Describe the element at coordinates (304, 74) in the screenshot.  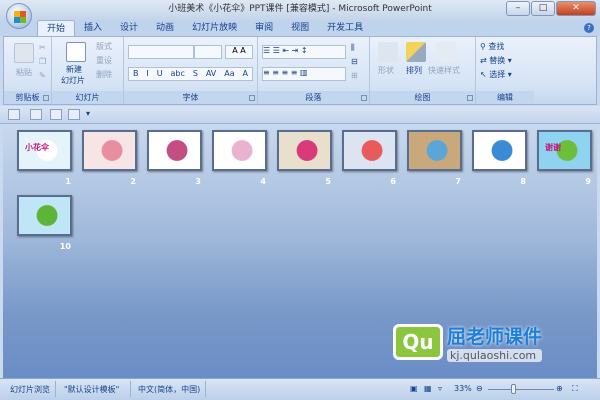
I see `alignment-buttons: ≡ ≡ ≡ ≡ ▥` at that location.